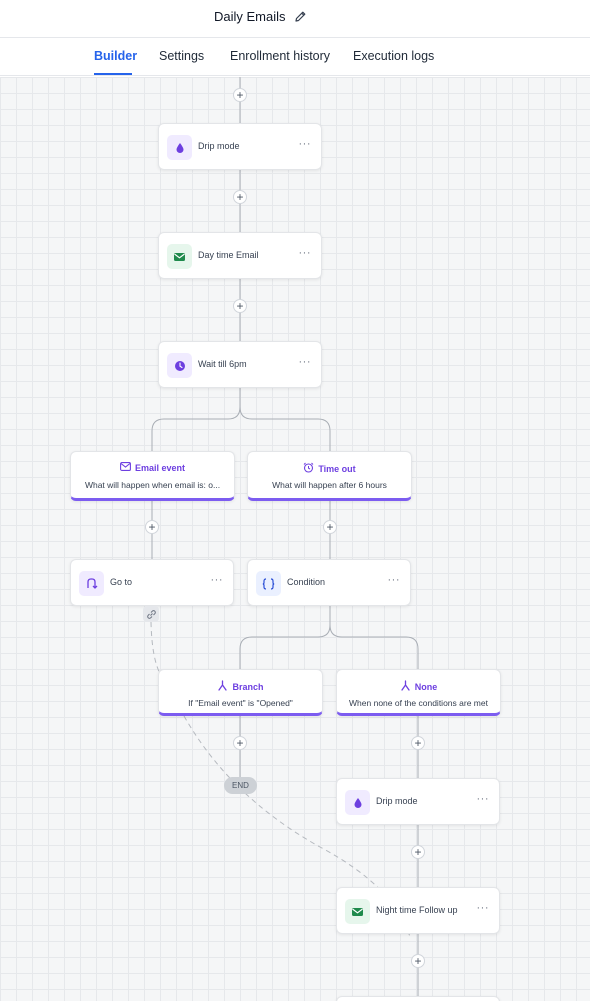  I want to click on node-night-time-follow-up: Night time Follow up ···, so click(418, 910).